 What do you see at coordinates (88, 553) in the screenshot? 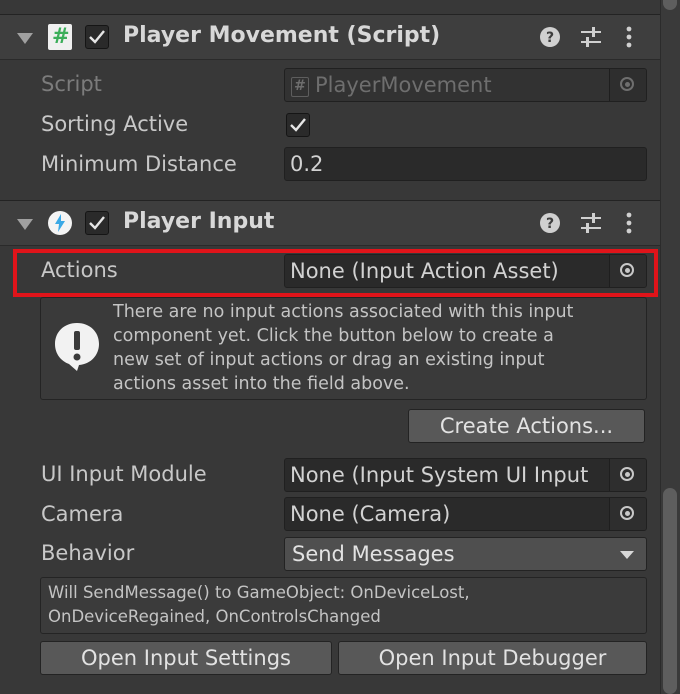
I see `behavior-label: Behavior` at bounding box center [88, 553].